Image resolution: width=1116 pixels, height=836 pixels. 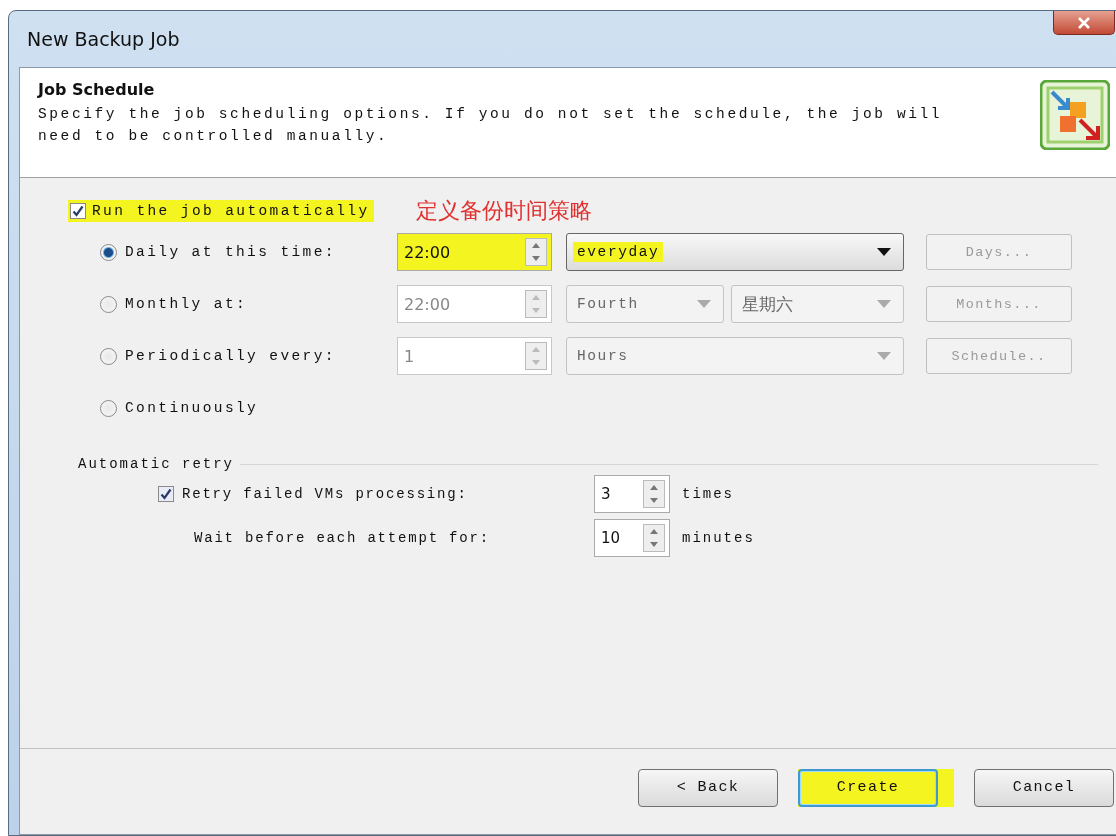 I want to click on unit-label: minutes, so click(x=718, y=538).